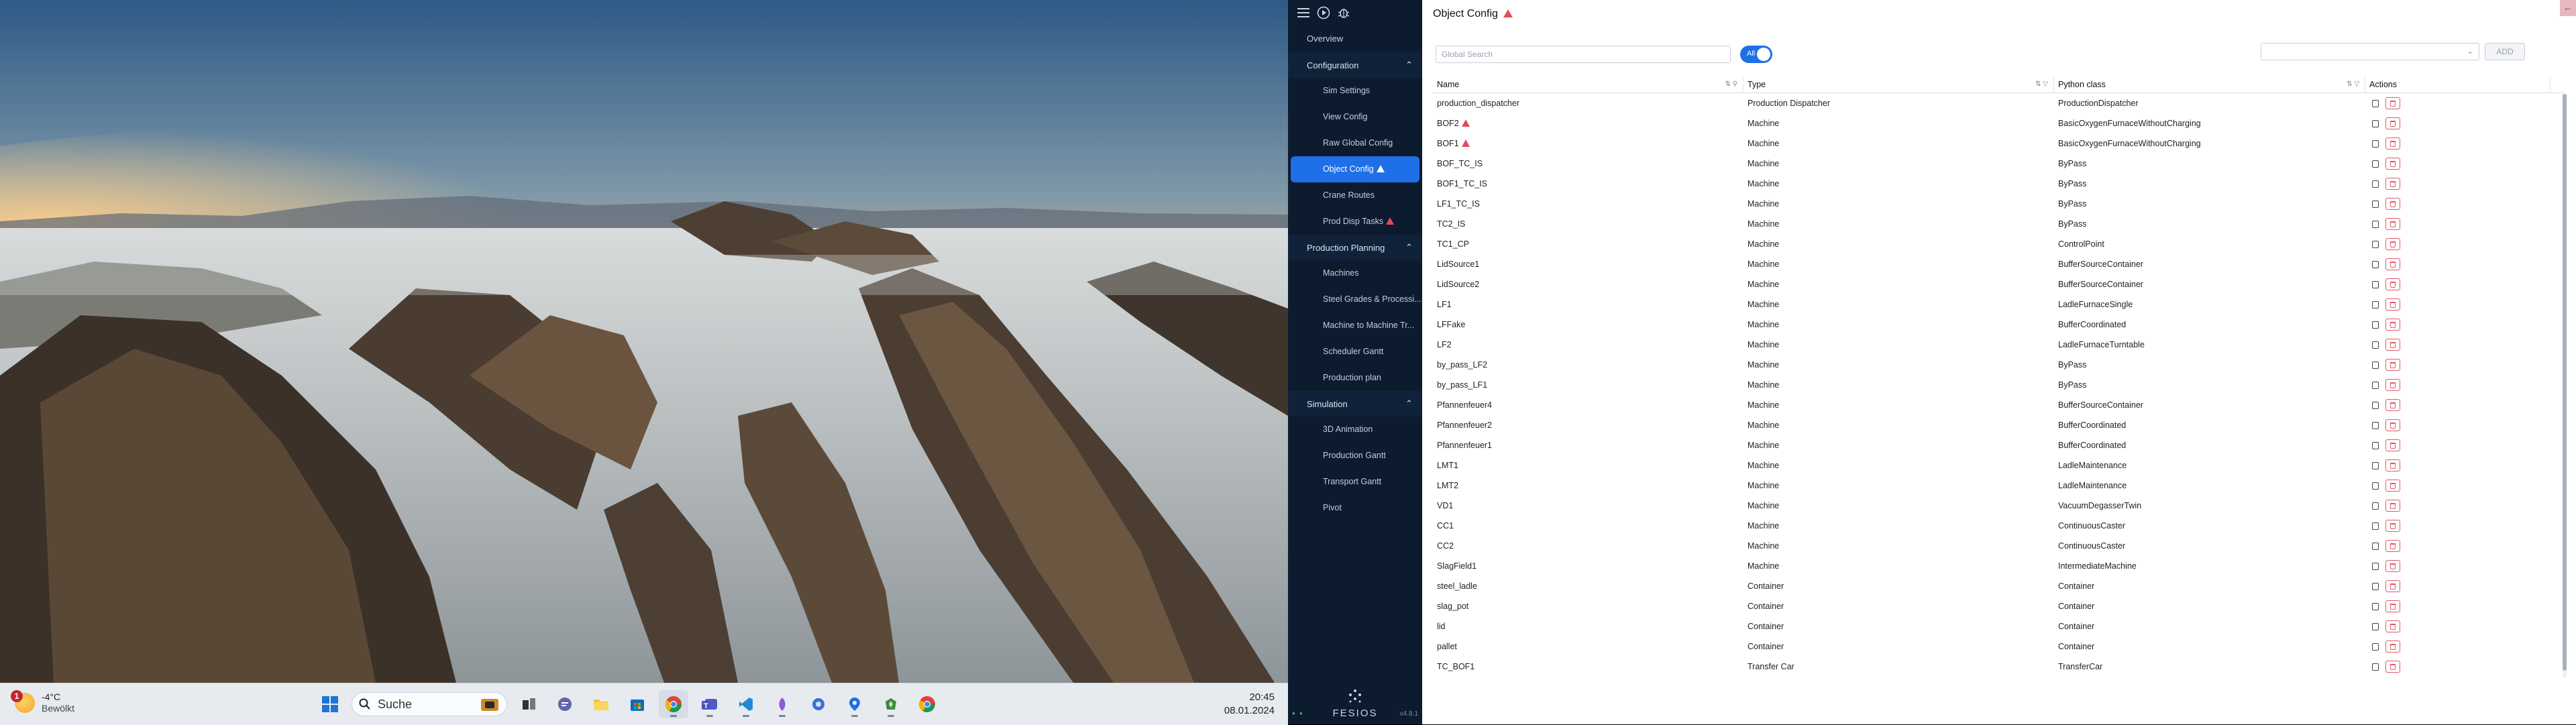 This screenshot has width=2576, height=725. Describe the element at coordinates (601, 704) in the screenshot. I see `file-explorer-button` at that location.